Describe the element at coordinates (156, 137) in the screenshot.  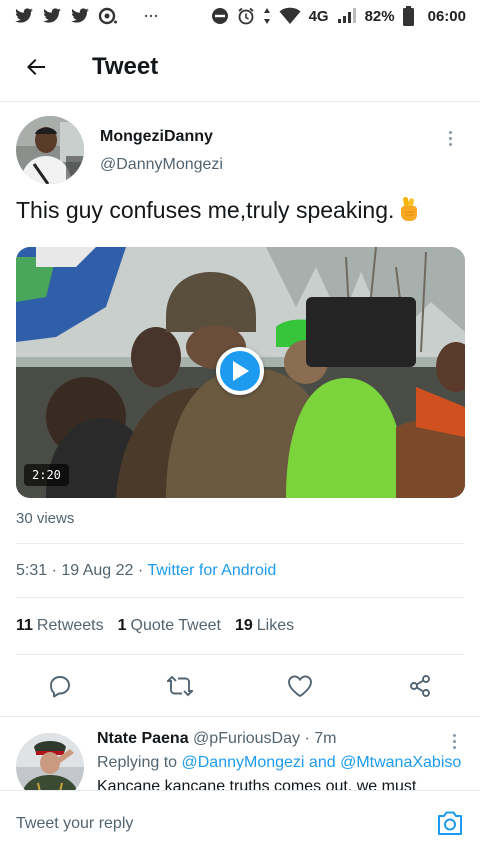
I see `author-name: MongeziDanny` at that location.